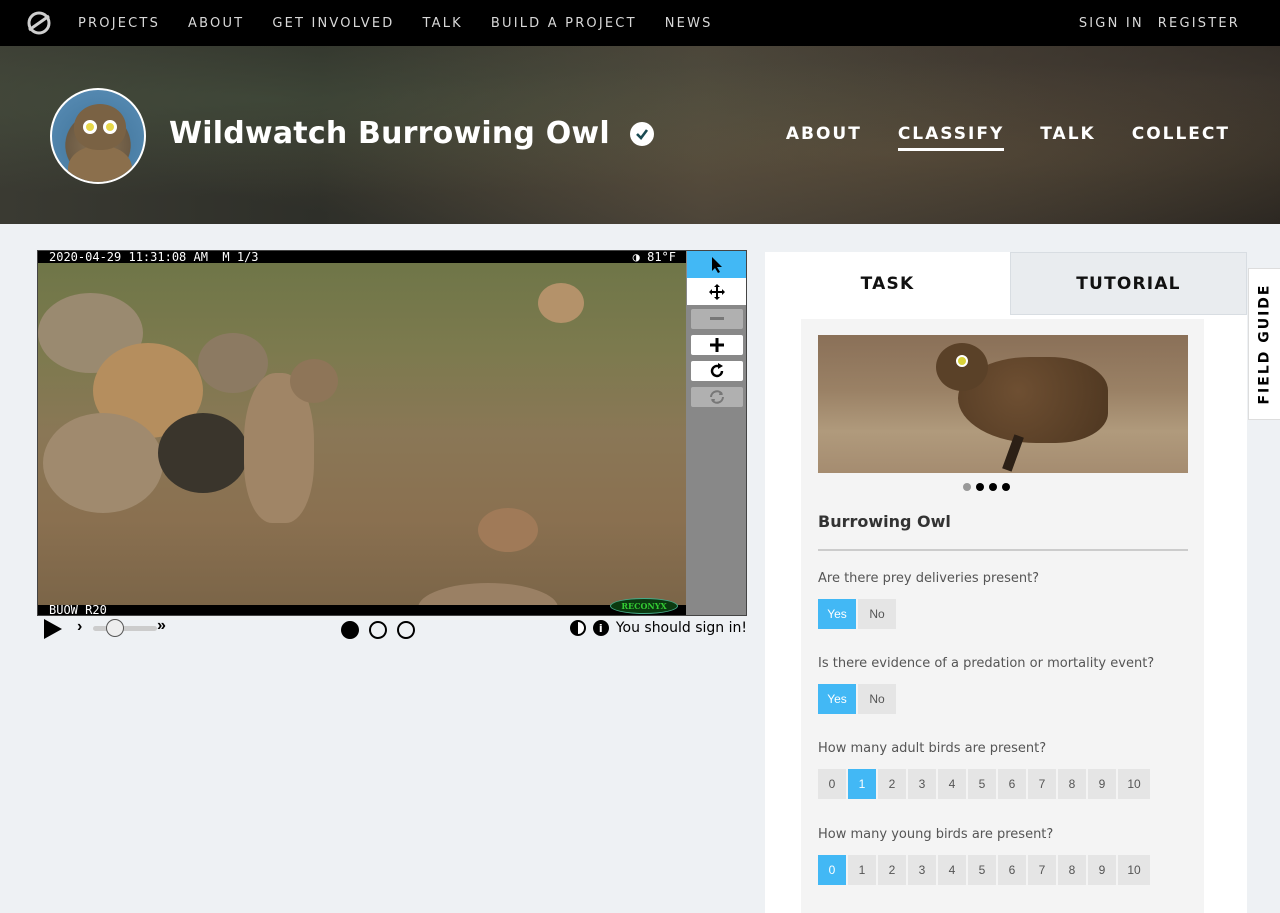 This screenshot has width=1280, height=913. I want to click on pan-tool-button, so click(716, 291).